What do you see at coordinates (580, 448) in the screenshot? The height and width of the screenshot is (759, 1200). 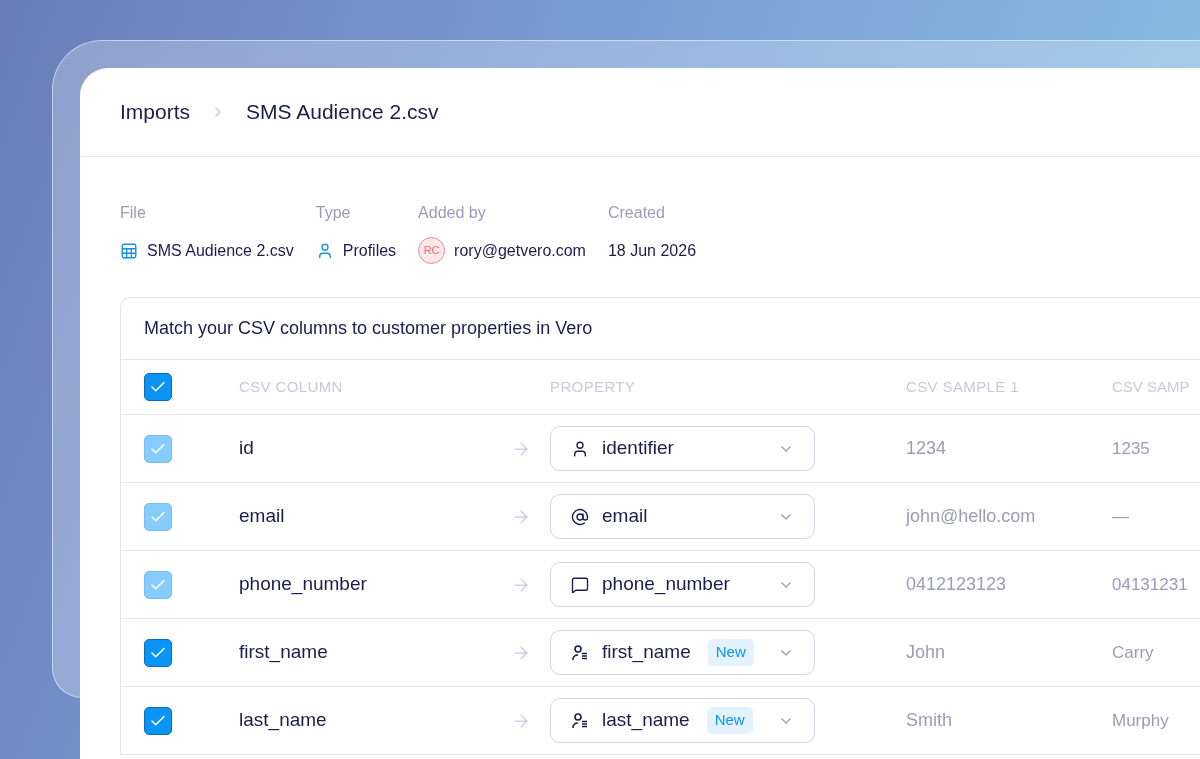 I see `person-icon` at bounding box center [580, 448].